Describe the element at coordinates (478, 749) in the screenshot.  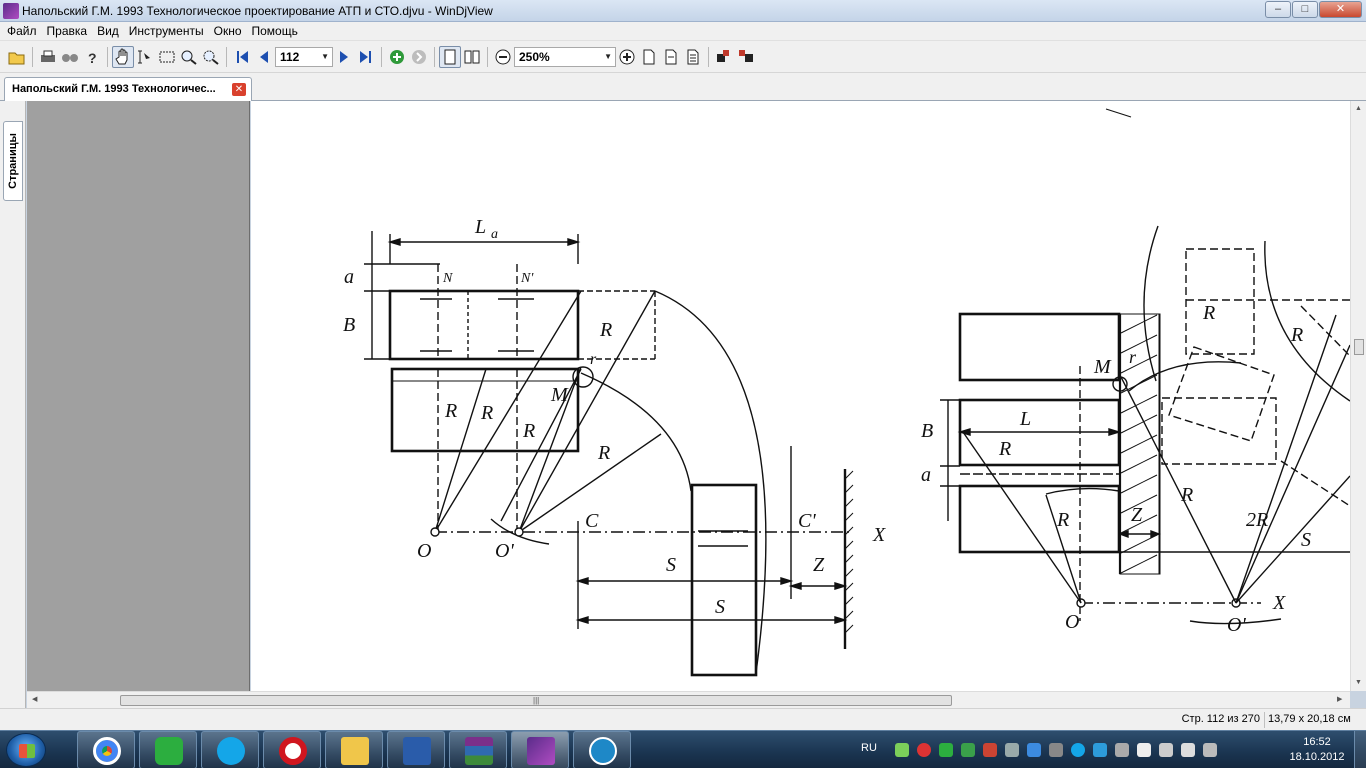
I see `taskbar-winrar` at that location.